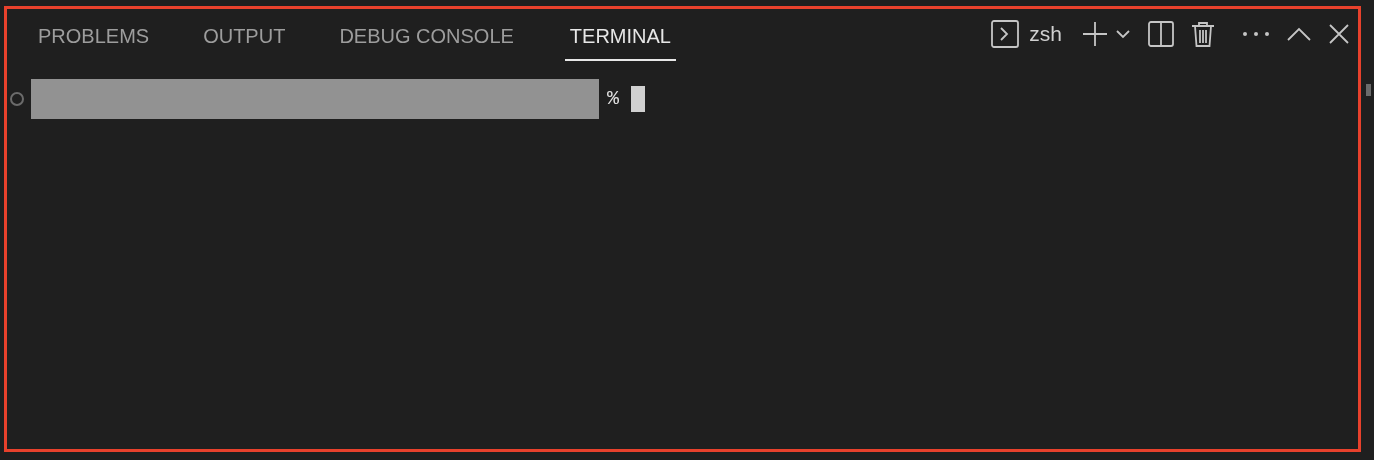 The image size is (1374, 460). I want to click on split-icon, so click(1161, 34).